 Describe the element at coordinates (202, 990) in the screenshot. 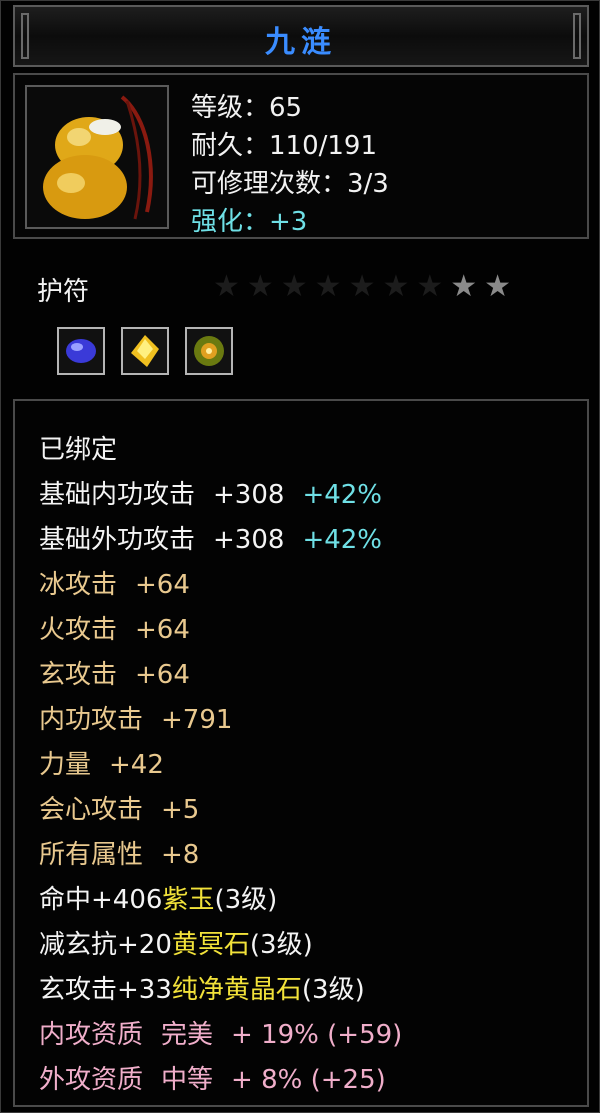

I see `gem-attr-3: 玄攻击+33纯净黄晶石(3级)` at that location.